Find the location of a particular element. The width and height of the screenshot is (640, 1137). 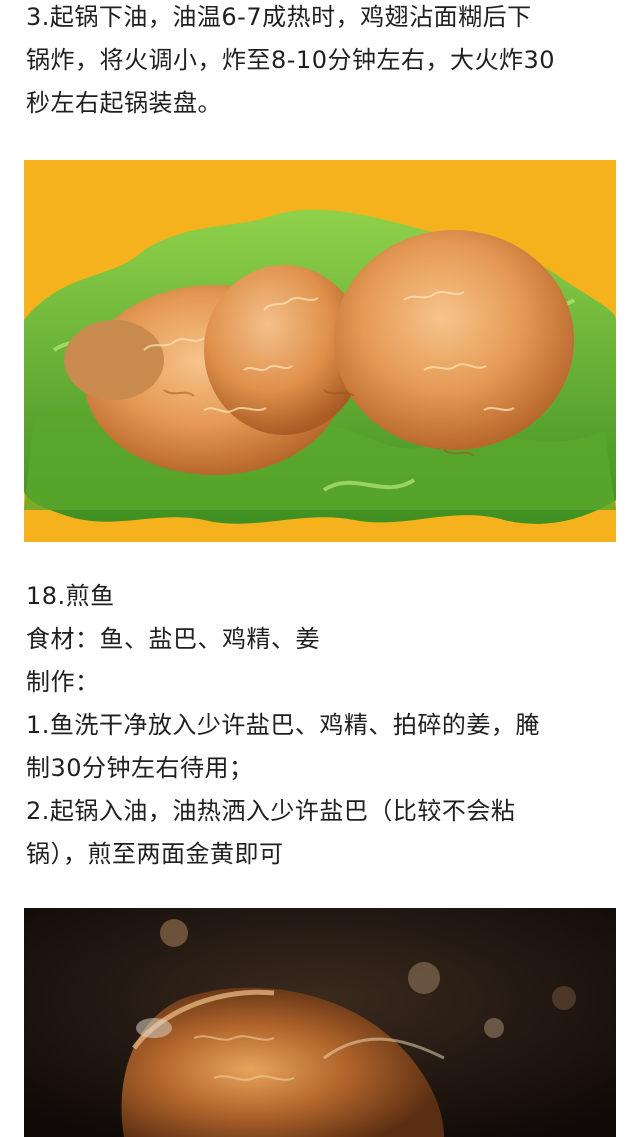

method-step-line: 1.鱼洗干净放入少许盐巴、鸡精、拍碎的姜，腌 is located at coordinates (283, 725).